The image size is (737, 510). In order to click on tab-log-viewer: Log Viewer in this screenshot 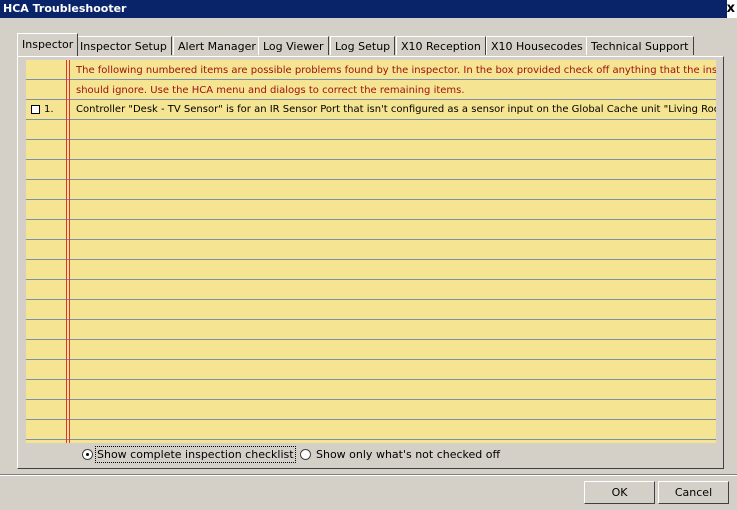, I will do `click(293, 45)`.